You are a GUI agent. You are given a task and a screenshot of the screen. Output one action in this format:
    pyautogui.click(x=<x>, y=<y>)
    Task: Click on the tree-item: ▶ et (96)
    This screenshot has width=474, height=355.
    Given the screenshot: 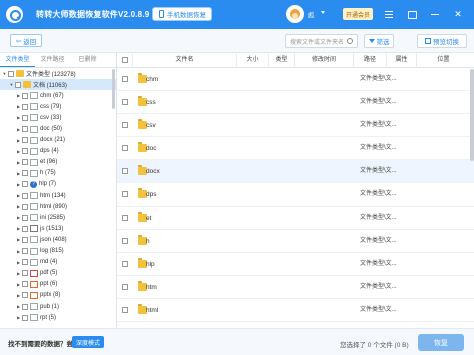 What is the action you would take?
    pyautogui.click(x=58, y=162)
    